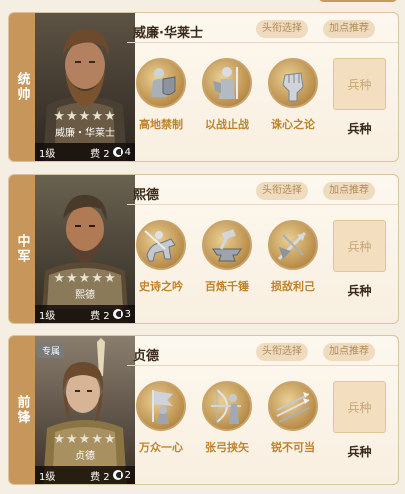 Image resolution: width=405 pixels, height=494 pixels. What do you see at coordinates (161, 83) in the screenshot?
I see `soldier-shield-icon` at bounding box center [161, 83].